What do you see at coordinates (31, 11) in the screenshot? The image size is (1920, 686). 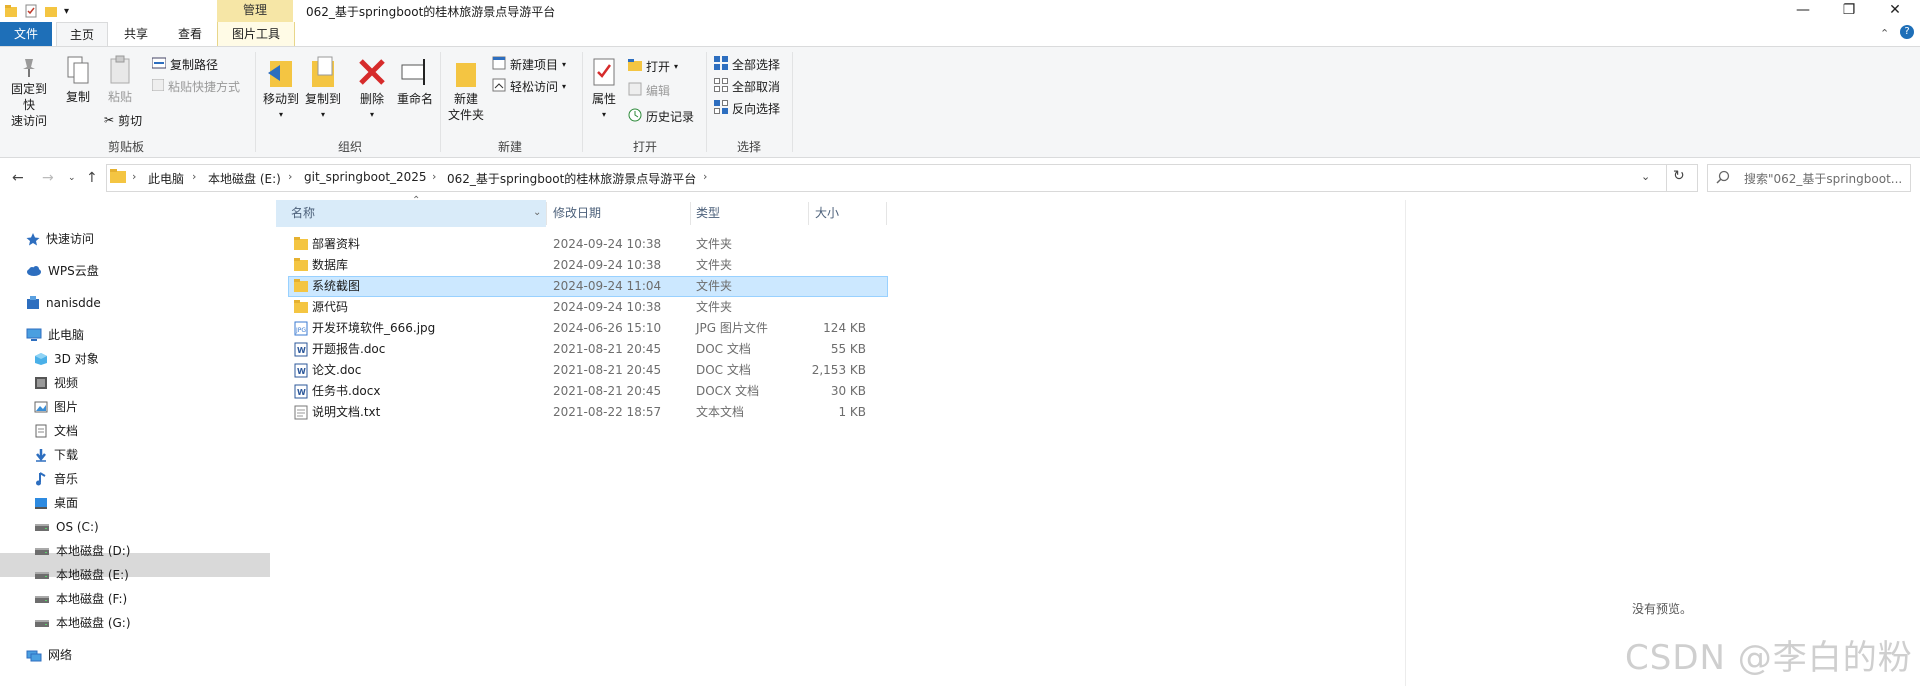 I see `properties-check-icon` at bounding box center [31, 11].